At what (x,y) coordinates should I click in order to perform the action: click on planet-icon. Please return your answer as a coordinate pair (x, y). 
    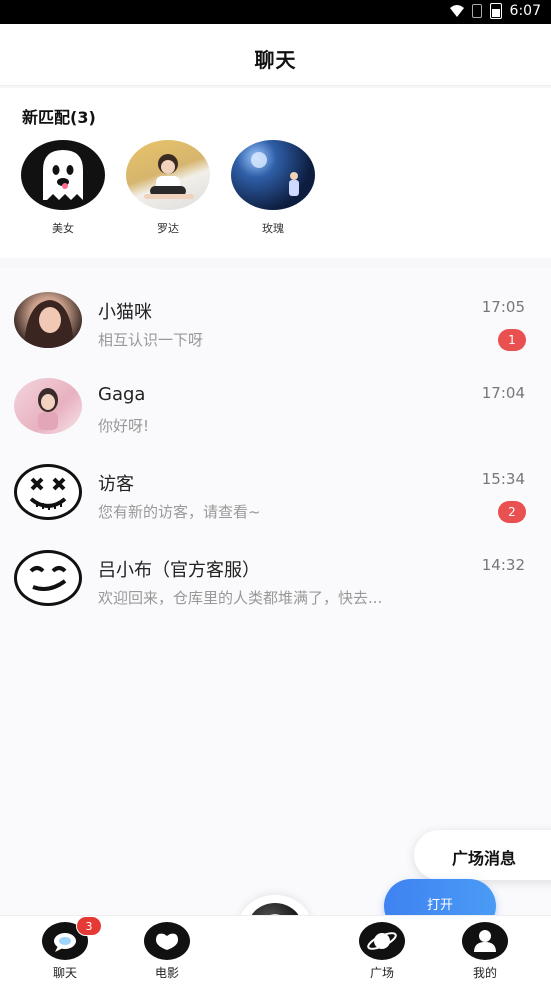
    Looking at the image, I should click on (382, 941).